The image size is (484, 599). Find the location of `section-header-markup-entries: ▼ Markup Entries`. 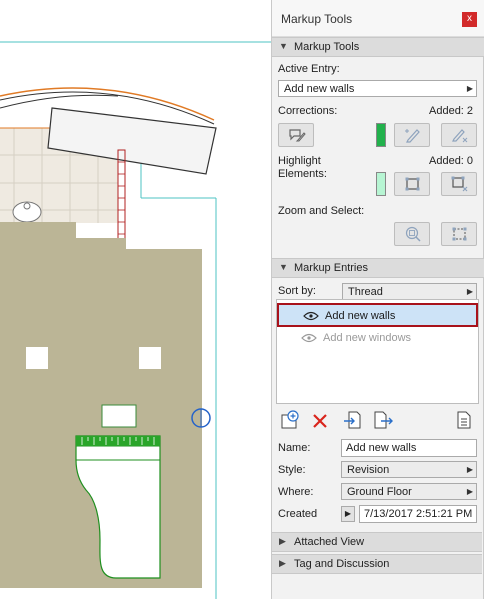

section-header-markup-entries: ▼ Markup Entries is located at coordinates (378, 268).